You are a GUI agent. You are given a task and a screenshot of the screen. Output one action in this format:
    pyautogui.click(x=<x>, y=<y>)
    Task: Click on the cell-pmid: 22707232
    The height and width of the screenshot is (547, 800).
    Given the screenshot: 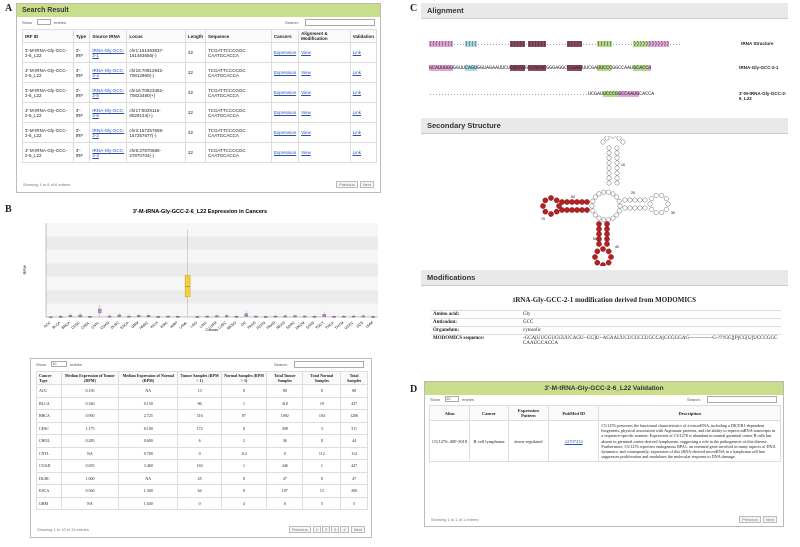 What is the action you would take?
    pyautogui.click(x=573, y=441)
    